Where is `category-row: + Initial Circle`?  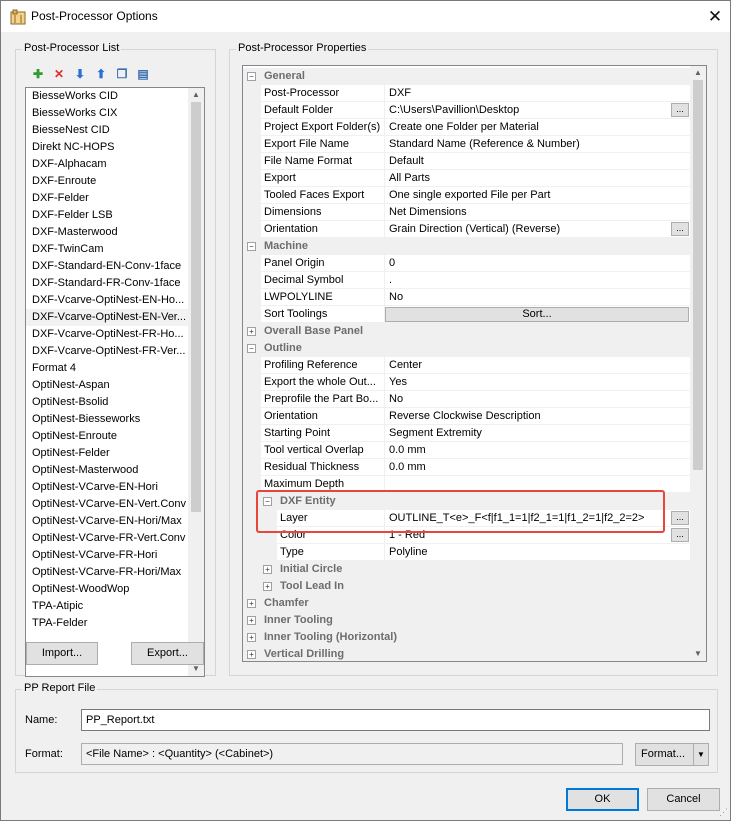
category-row: + Initial Circle is located at coordinates (467, 569).